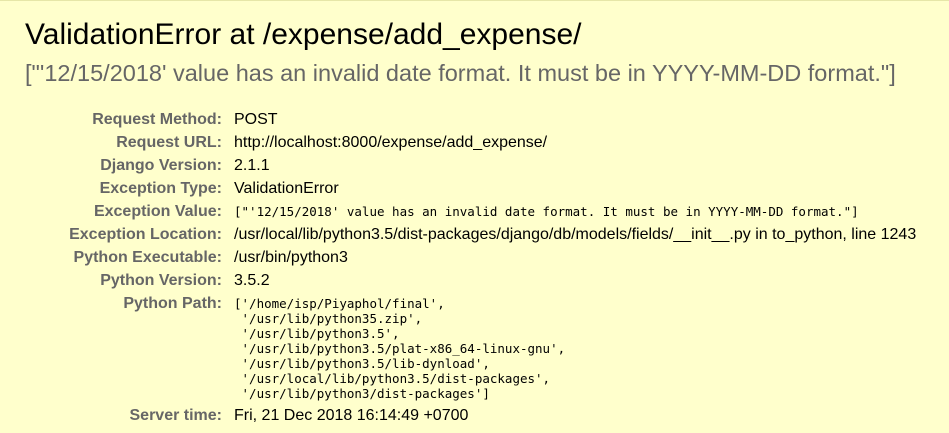 The height and width of the screenshot is (433, 949). What do you see at coordinates (488, 280) in the screenshot?
I see `meta-row-python-version: Python Version: 3.5.2` at bounding box center [488, 280].